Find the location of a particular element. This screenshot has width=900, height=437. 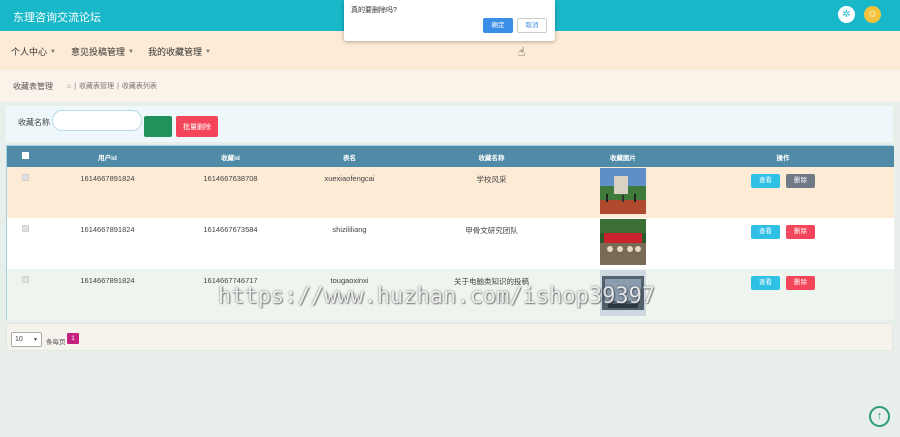

settings-icon: ✲ is located at coordinates (846, 14).